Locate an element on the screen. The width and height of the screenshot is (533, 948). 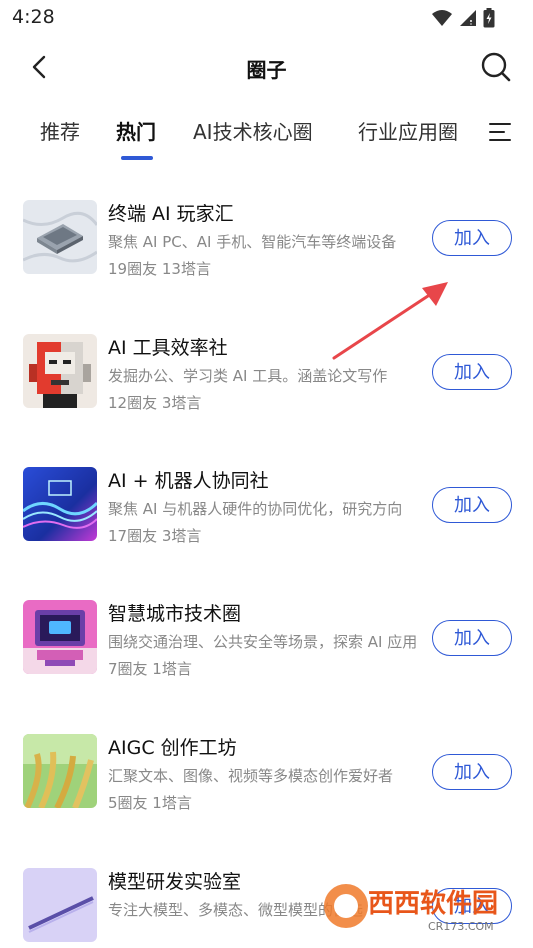
menu-icon is located at coordinates (500, 132).